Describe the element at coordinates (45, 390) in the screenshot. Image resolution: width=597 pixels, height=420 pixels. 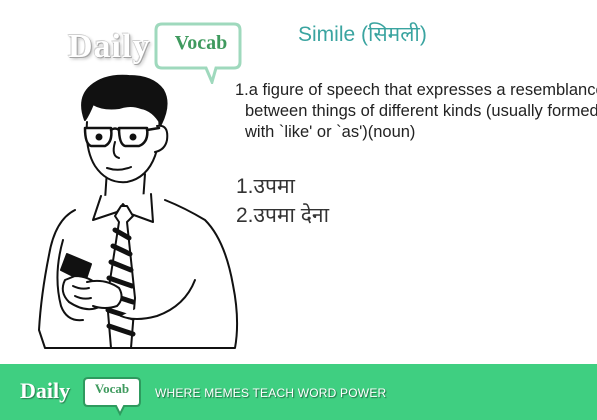
I see `footer-brand-word: Daily` at that location.